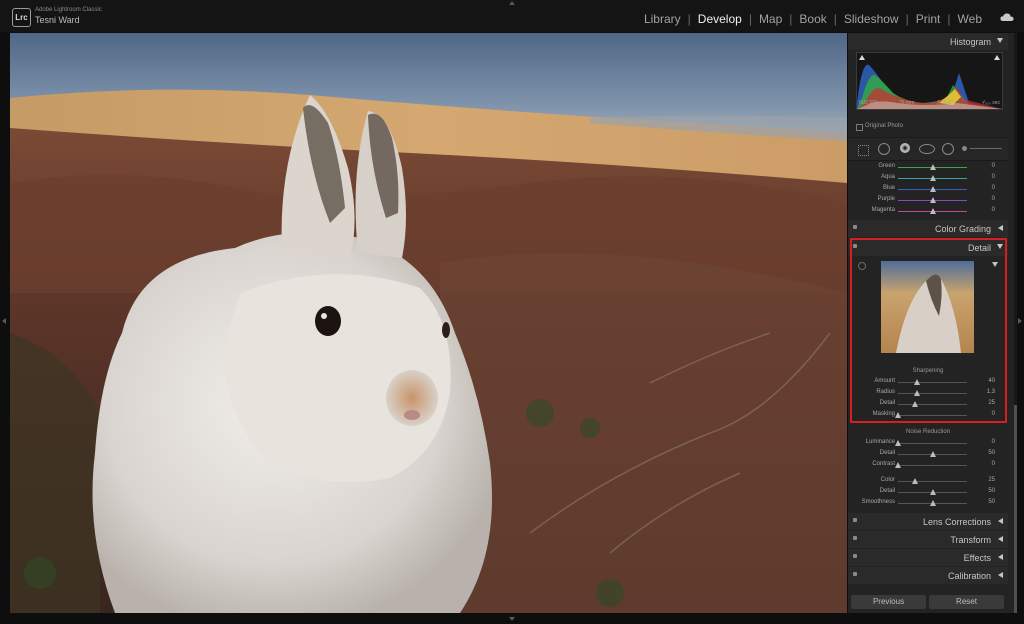 The width and height of the screenshot is (1024, 624). What do you see at coordinates (862, 57) in the screenshot?
I see `shadow-clipping-icon` at bounding box center [862, 57].